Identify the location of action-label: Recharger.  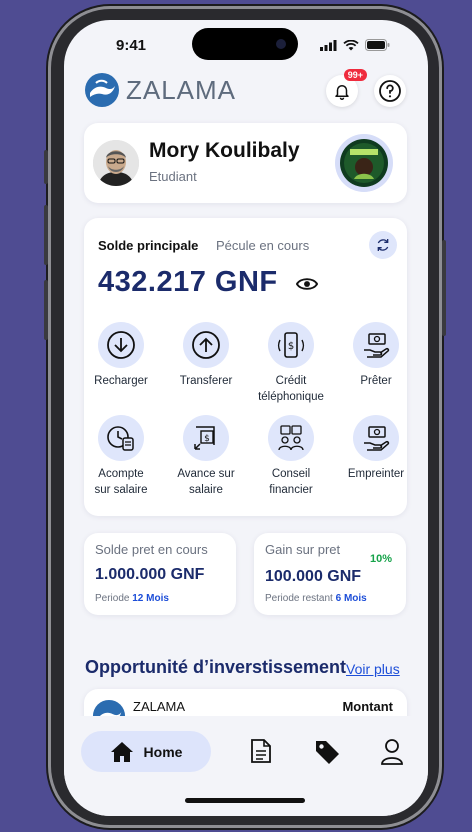
(121, 381).